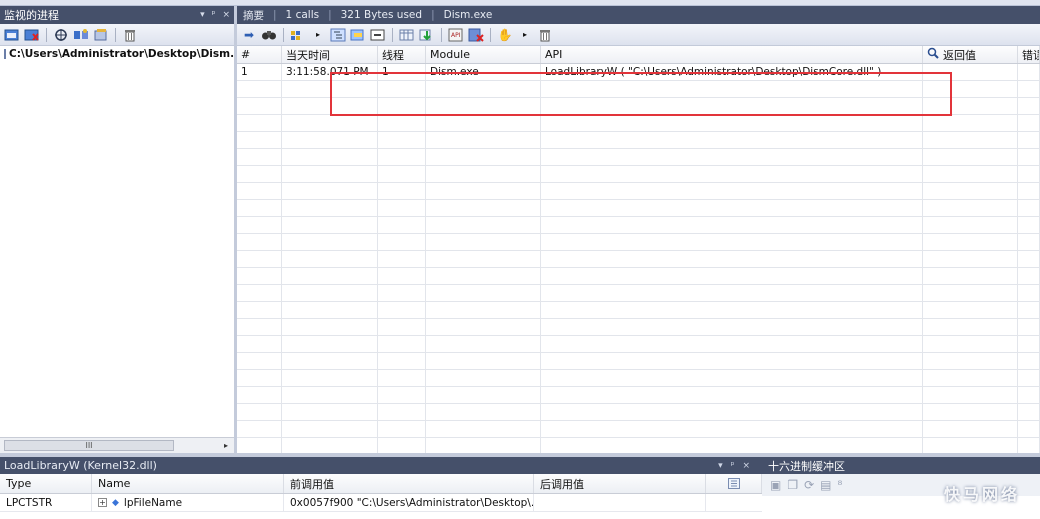 The width and height of the screenshot is (1040, 519). What do you see at coordinates (840, 485) in the screenshot?
I see `bits-icon: ⁸` at bounding box center [840, 485].